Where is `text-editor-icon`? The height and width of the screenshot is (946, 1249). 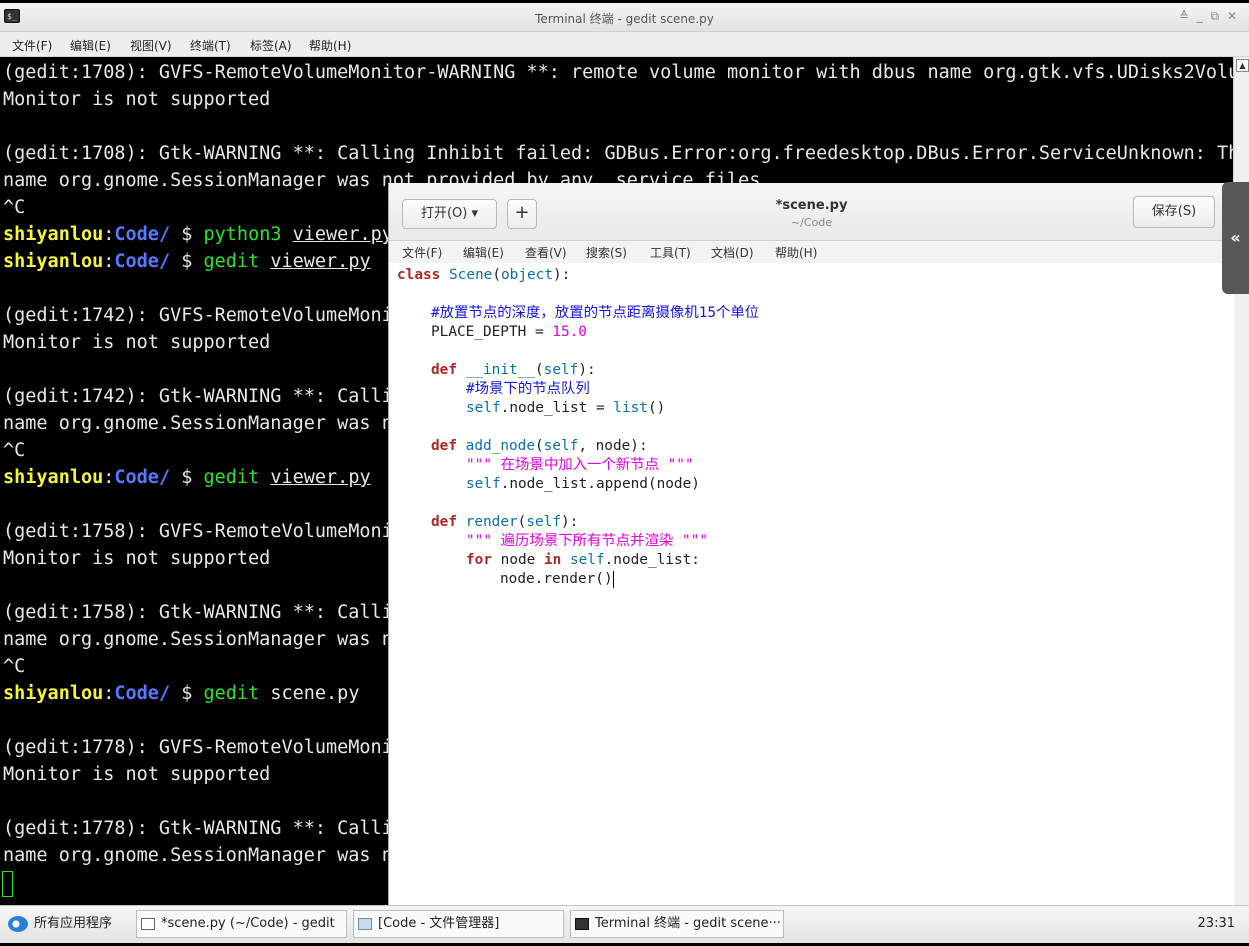 text-editor-icon is located at coordinates (148, 923).